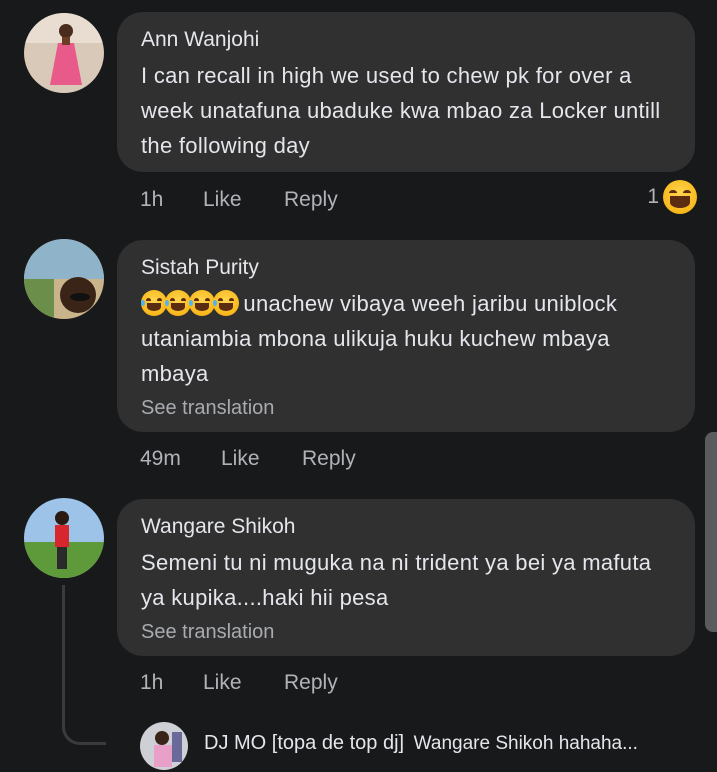  What do you see at coordinates (160, 458) in the screenshot?
I see `comment-time: 49m` at bounding box center [160, 458].